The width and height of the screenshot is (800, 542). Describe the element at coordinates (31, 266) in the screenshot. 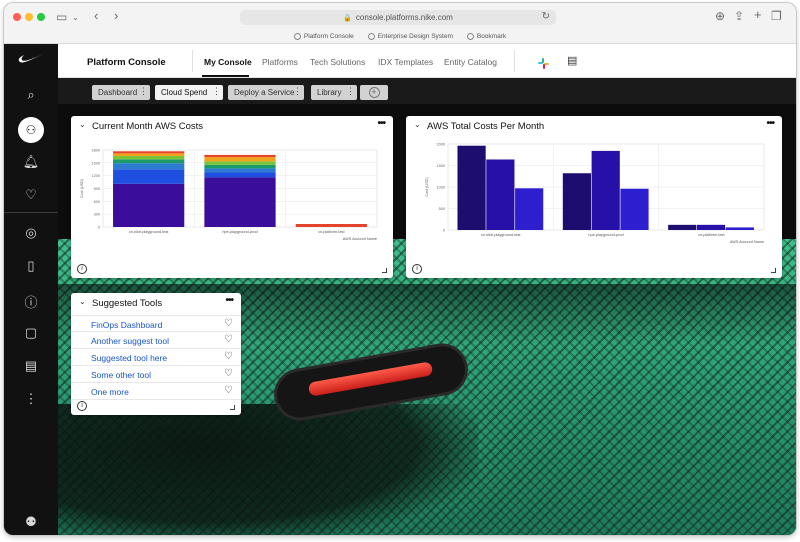

I see `book-icon: ▯` at that location.